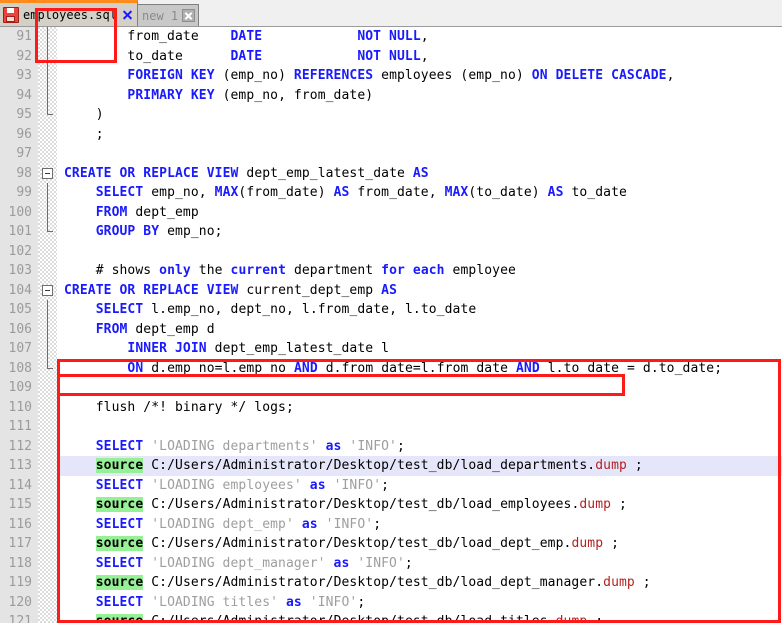 The height and width of the screenshot is (623, 782). What do you see at coordinates (420, 96) in the screenshot?
I see `code-line: PRIMARY KEY (emp_no, from_date)` at bounding box center [420, 96].